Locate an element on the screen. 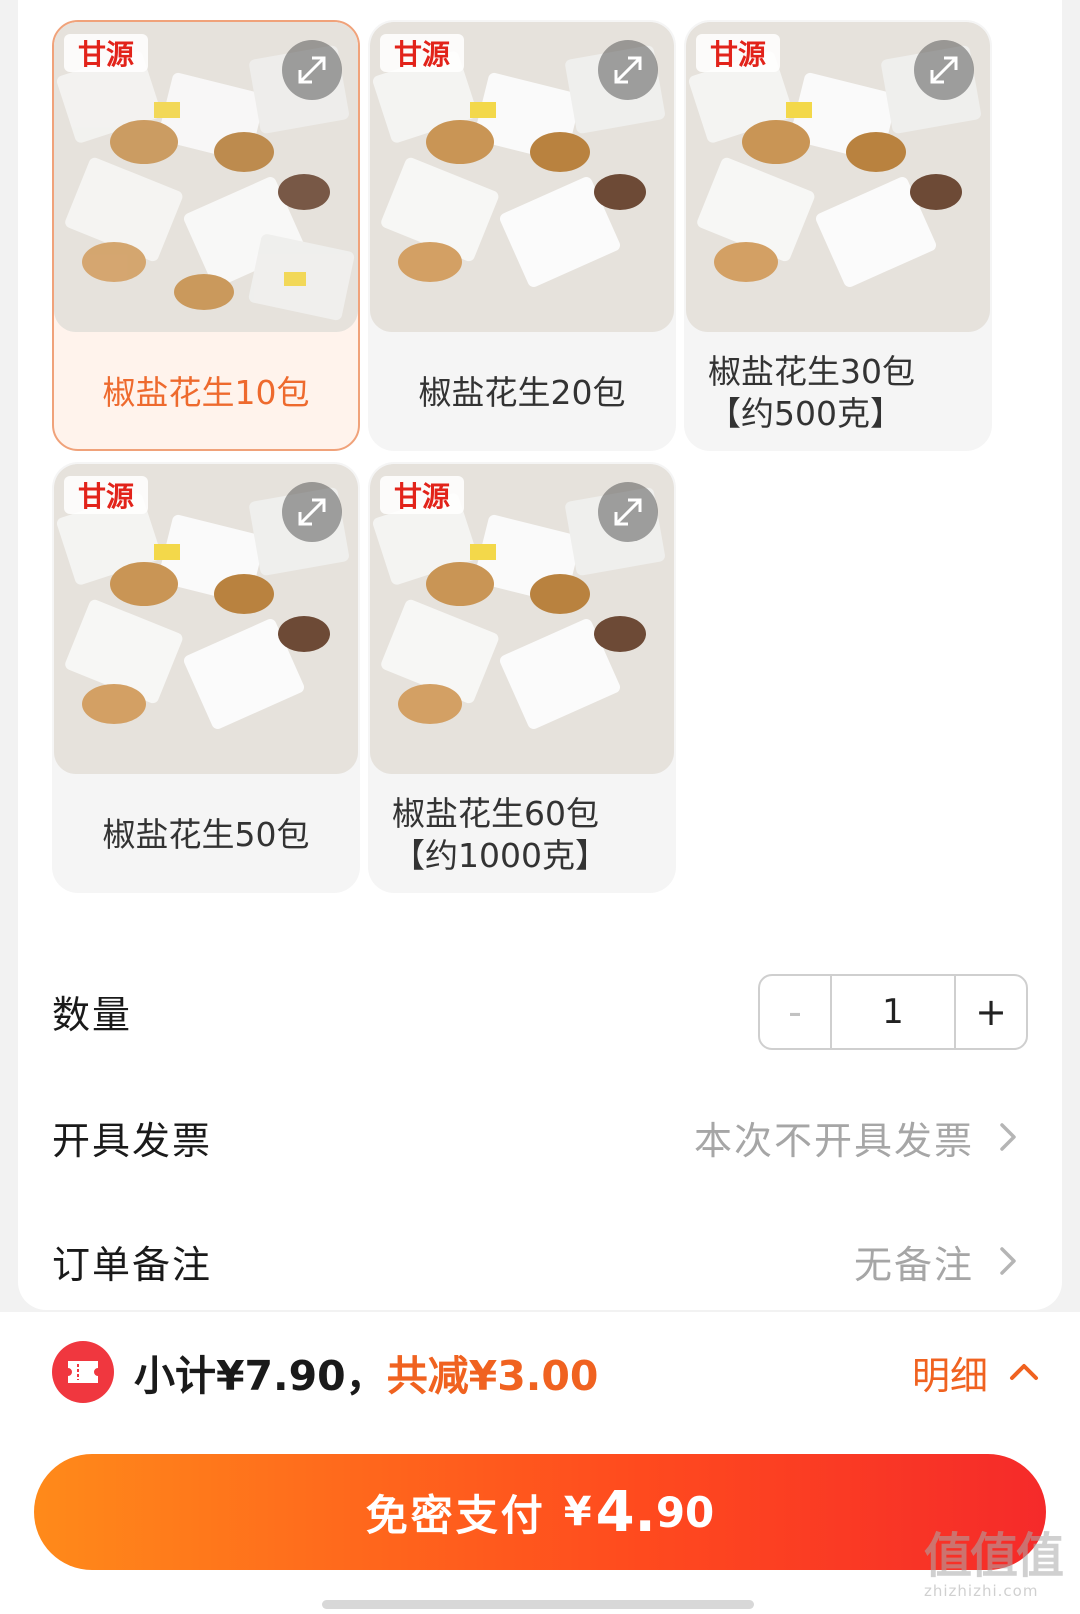 This screenshot has height=1614, width=1080. quantity-label: 数量 is located at coordinates (92, 1014).